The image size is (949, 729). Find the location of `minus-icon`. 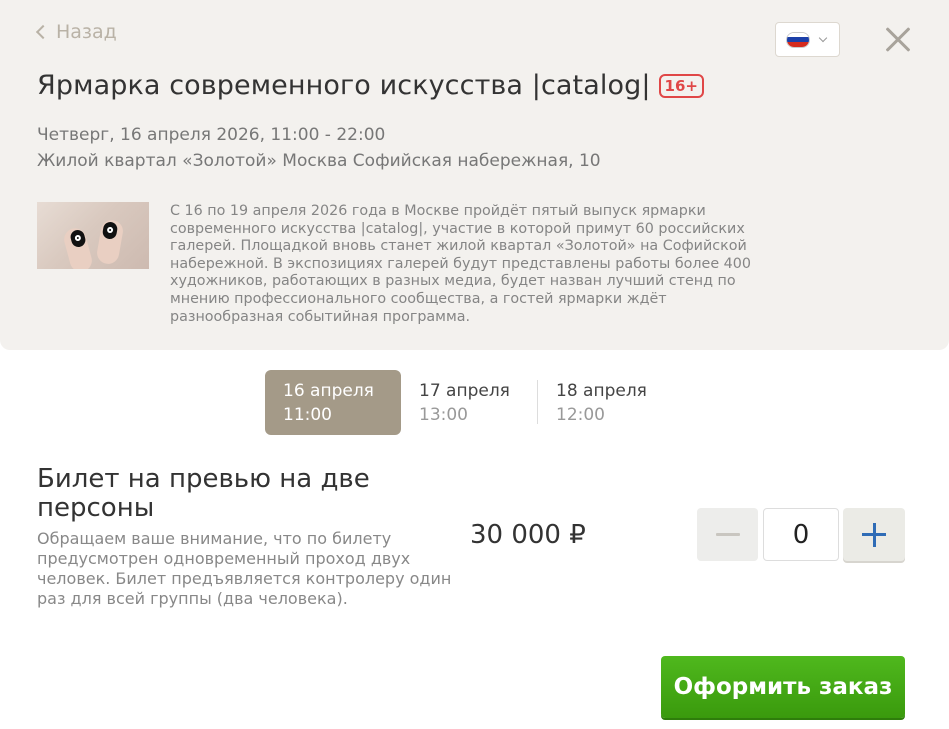

minus-icon is located at coordinates (727, 534).